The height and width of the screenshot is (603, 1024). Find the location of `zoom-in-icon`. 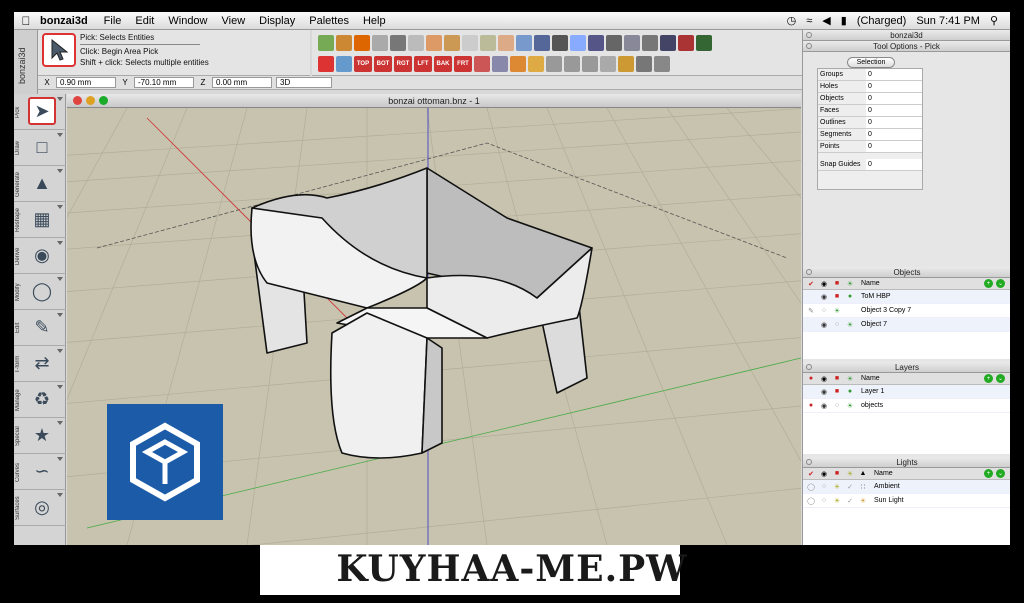

zoom-in-icon is located at coordinates (554, 64).